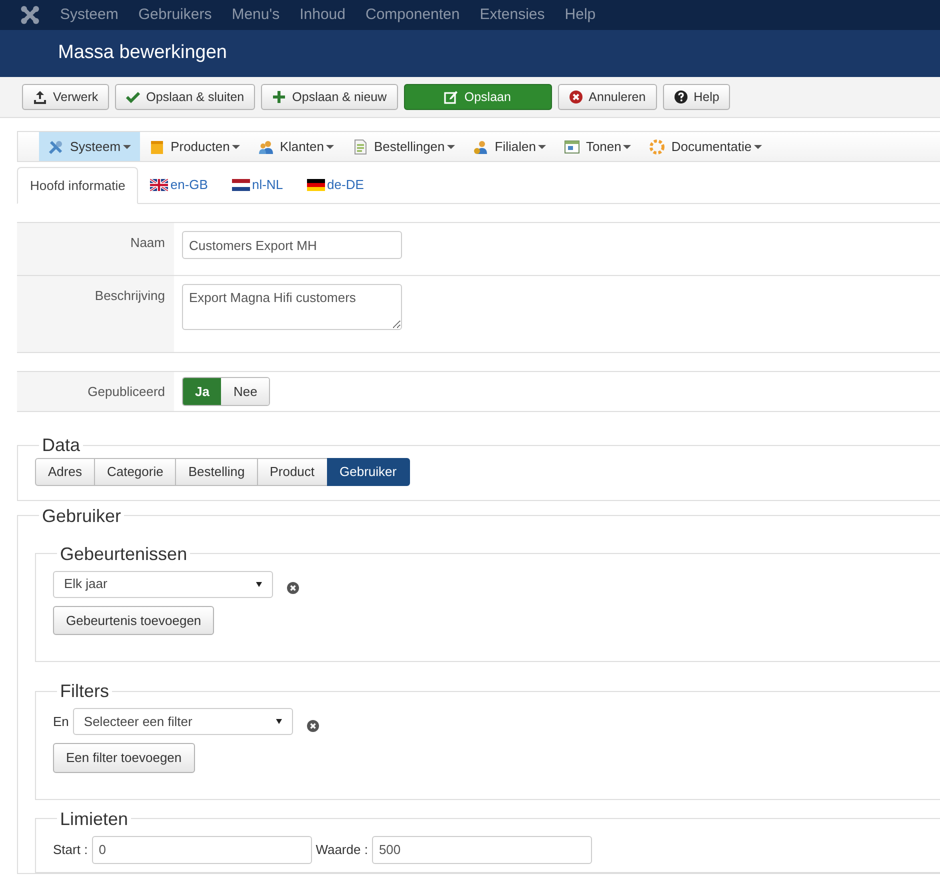 This screenshot has height=894, width=940. What do you see at coordinates (245, 391) in the screenshot?
I see `toggle-option: Nee` at bounding box center [245, 391].